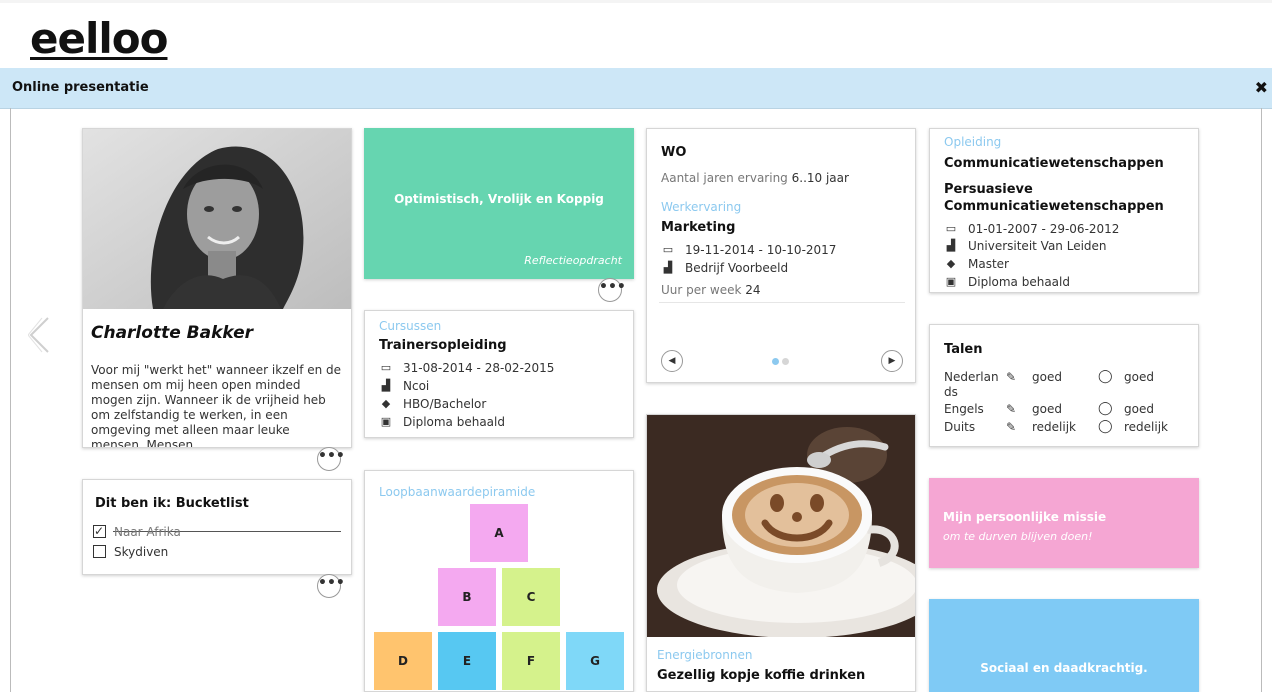  What do you see at coordinates (467, 661) in the screenshot?
I see `pyramid-tile-e: E` at bounding box center [467, 661].